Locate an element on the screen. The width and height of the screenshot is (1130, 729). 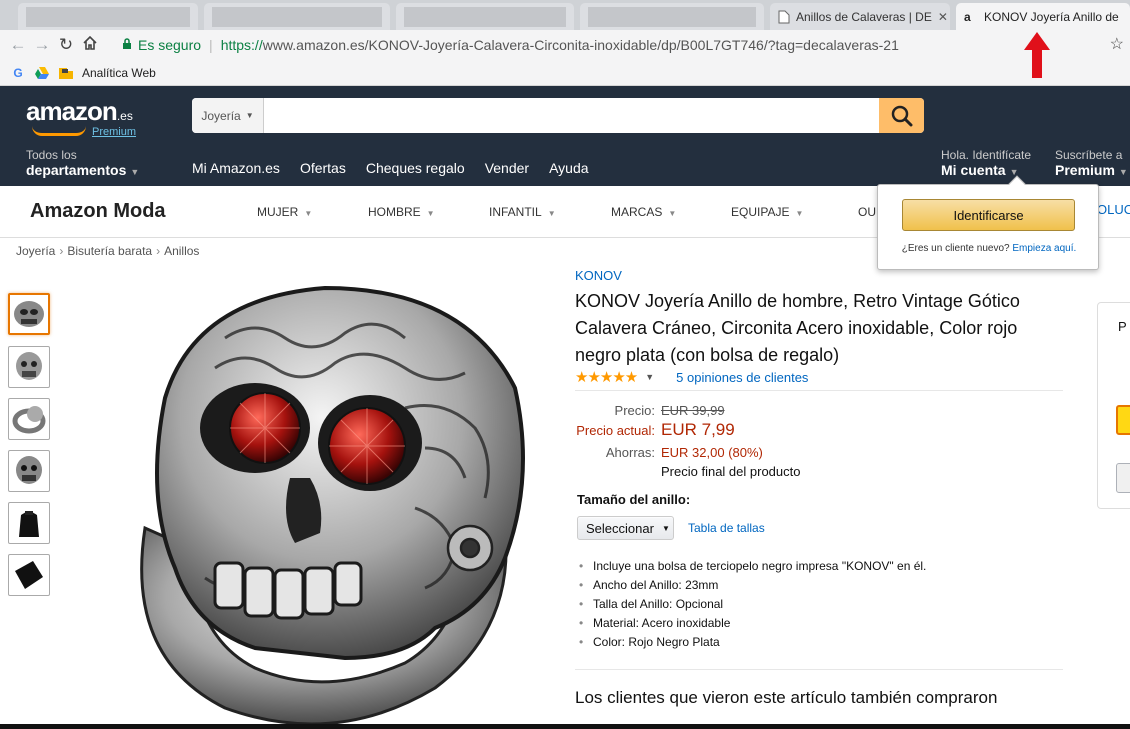
search-category-select: Joyería ▼ is located at coordinates (228, 115).